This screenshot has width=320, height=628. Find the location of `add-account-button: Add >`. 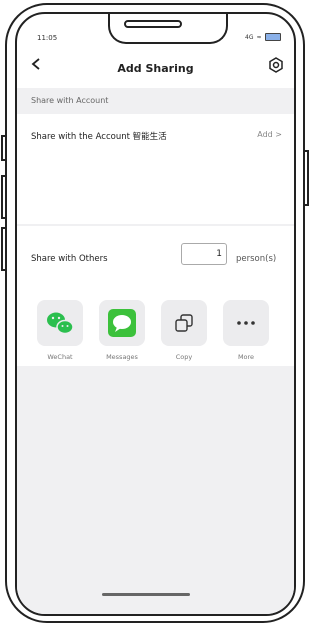

add-account-button: Add > is located at coordinates (269, 134).